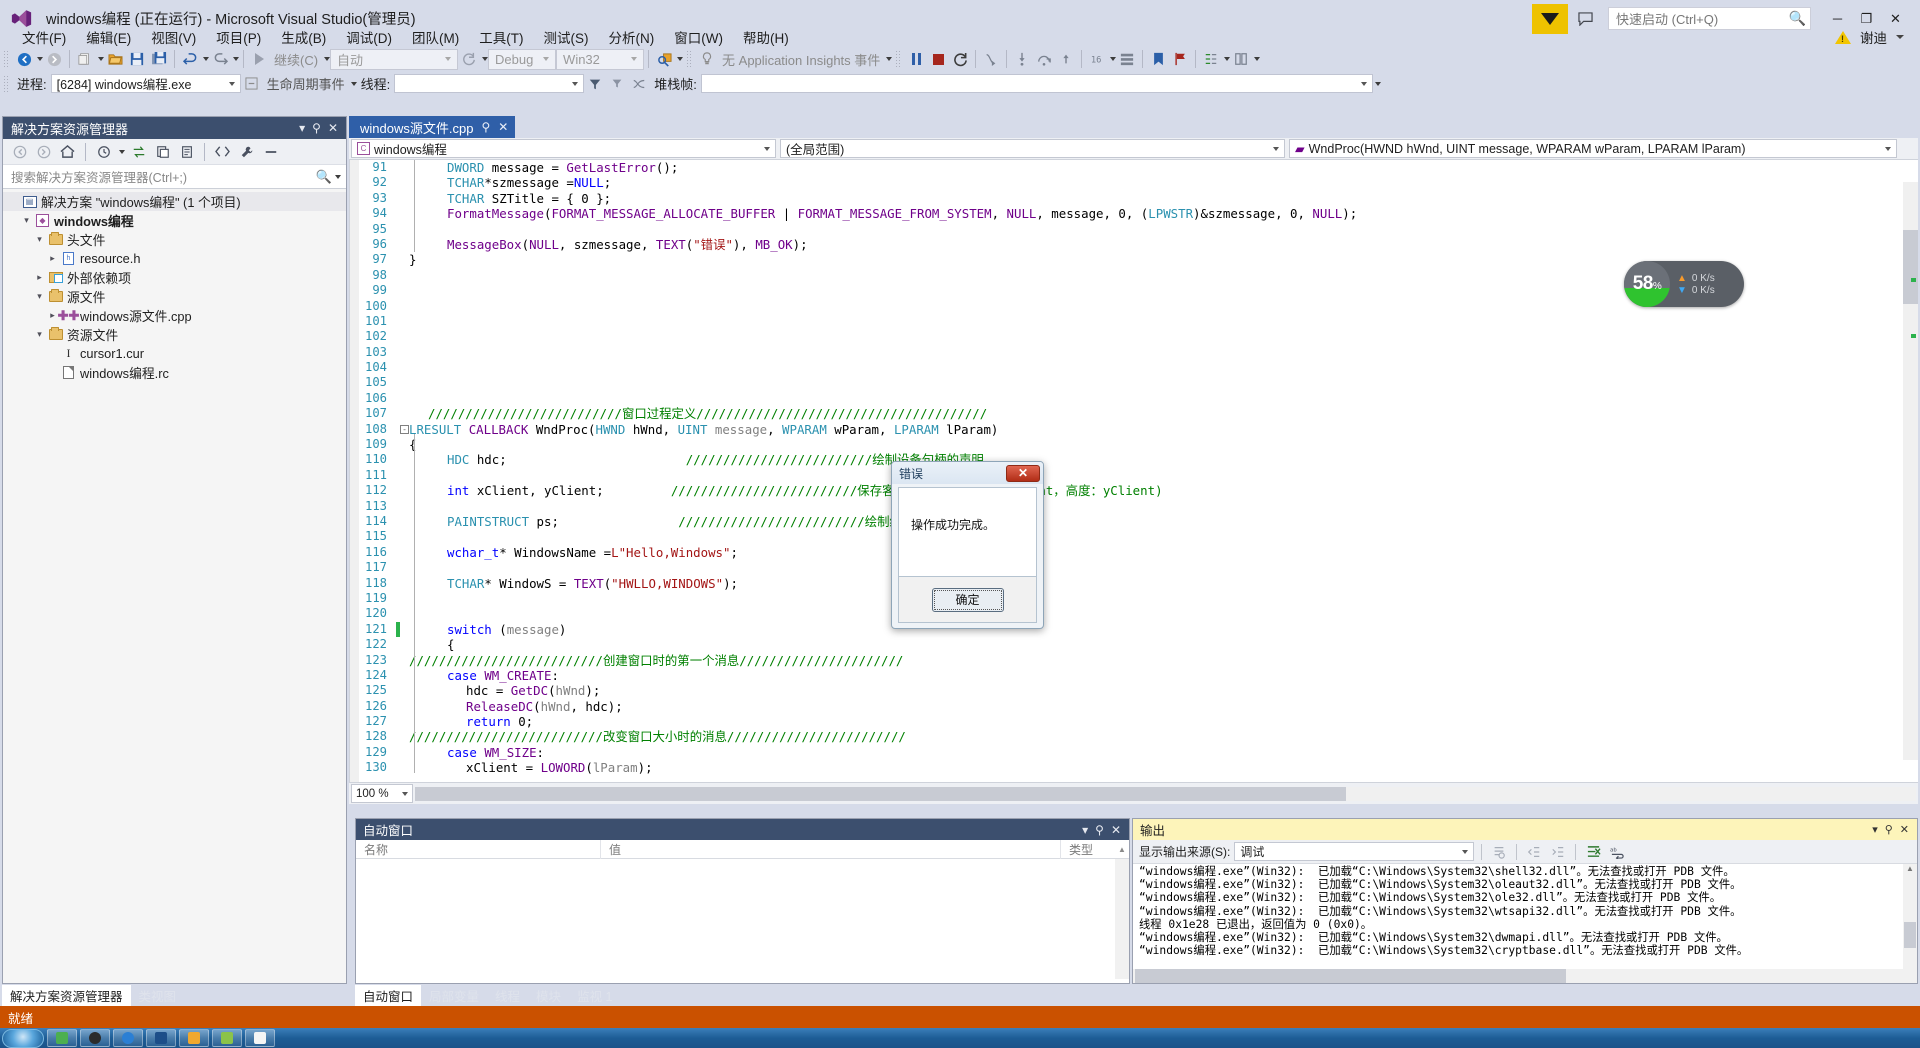  Describe the element at coordinates (967, 599) in the screenshot. I see `dialog-ok-button: 确定` at that location.